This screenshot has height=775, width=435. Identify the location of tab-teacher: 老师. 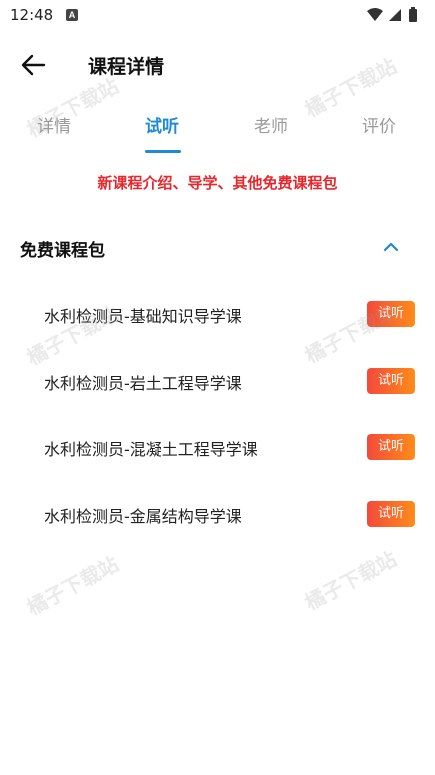
(271, 124).